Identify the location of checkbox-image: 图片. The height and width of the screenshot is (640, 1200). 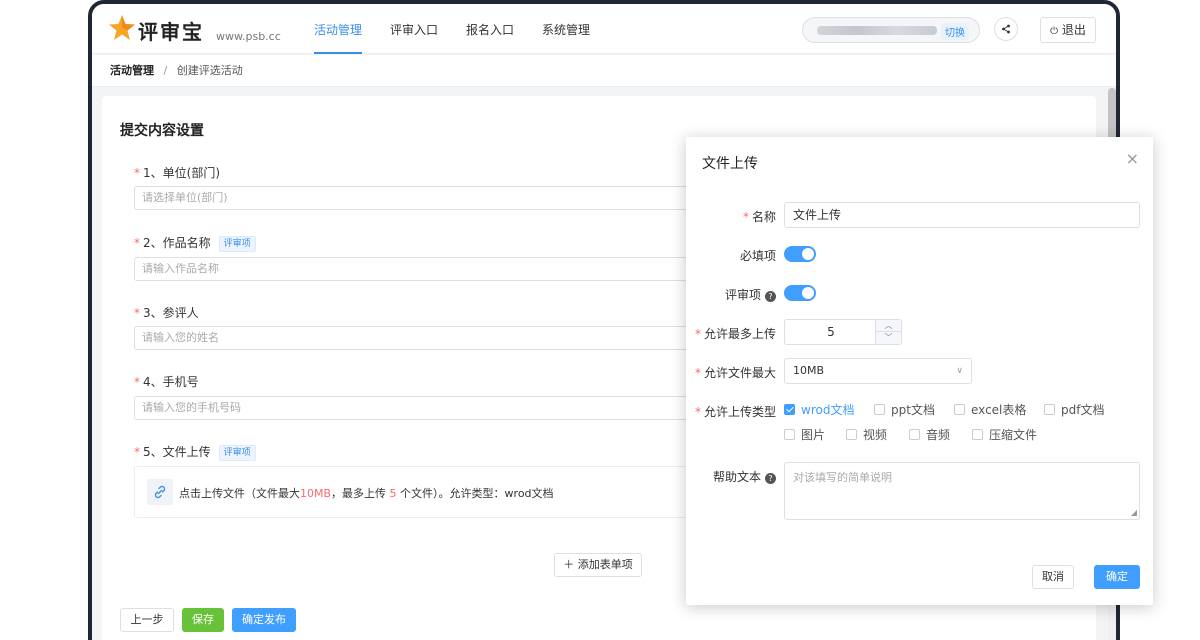
(804, 436).